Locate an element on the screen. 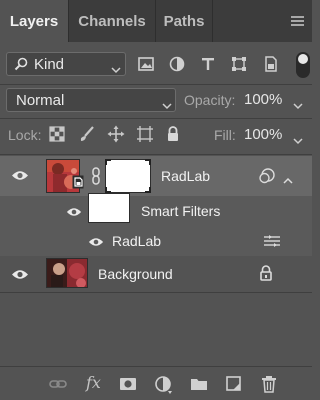  lock-image-pixels-icon is located at coordinates (87, 134).